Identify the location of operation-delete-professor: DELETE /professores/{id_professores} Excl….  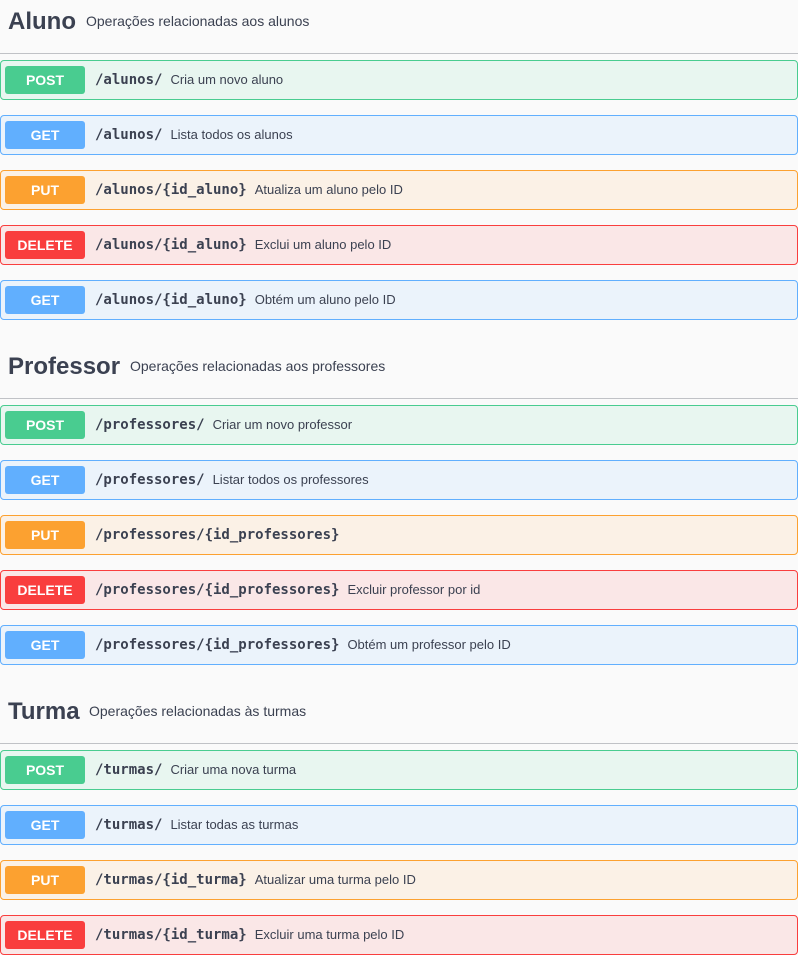
(399, 590).